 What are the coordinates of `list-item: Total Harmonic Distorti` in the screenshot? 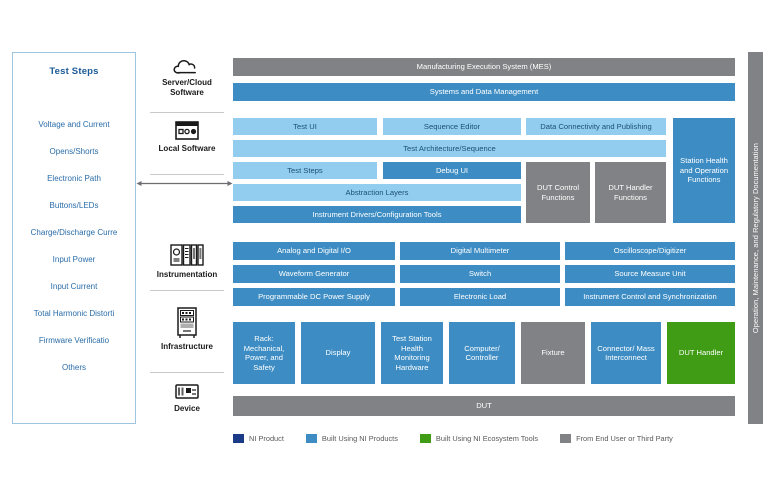 It's located at (74, 313).